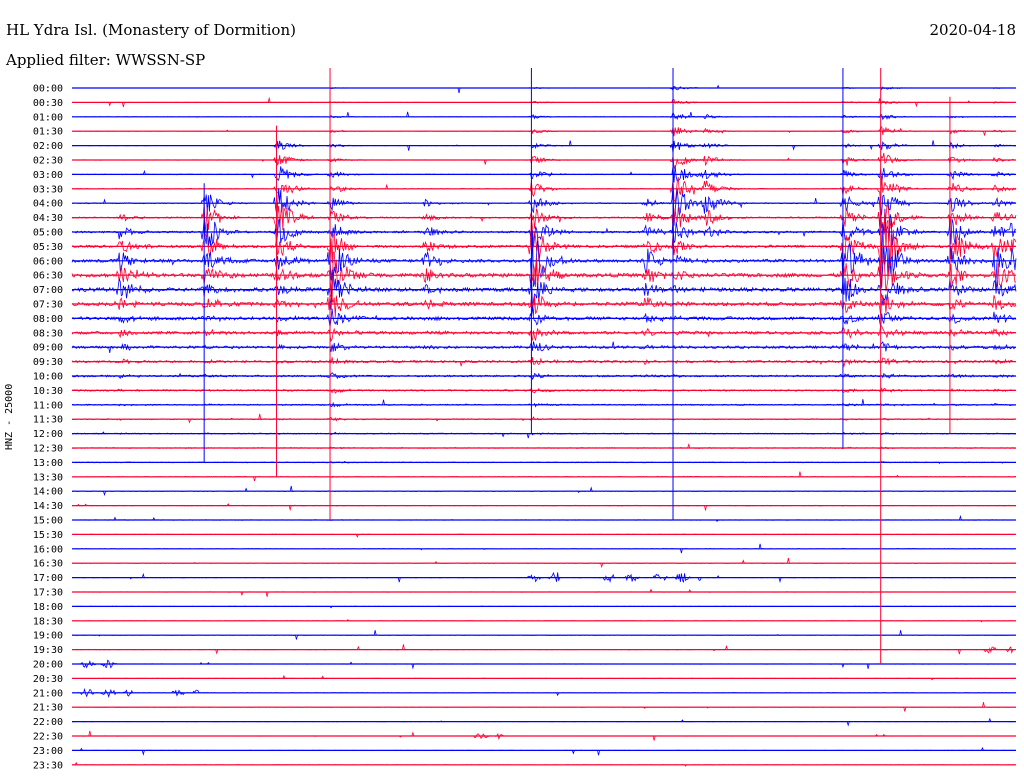 The height and width of the screenshot is (780, 1024). What do you see at coordinates (48, 621) in the screenshot?
I see `row-label: 18:30` at bounding box center [48, 621].